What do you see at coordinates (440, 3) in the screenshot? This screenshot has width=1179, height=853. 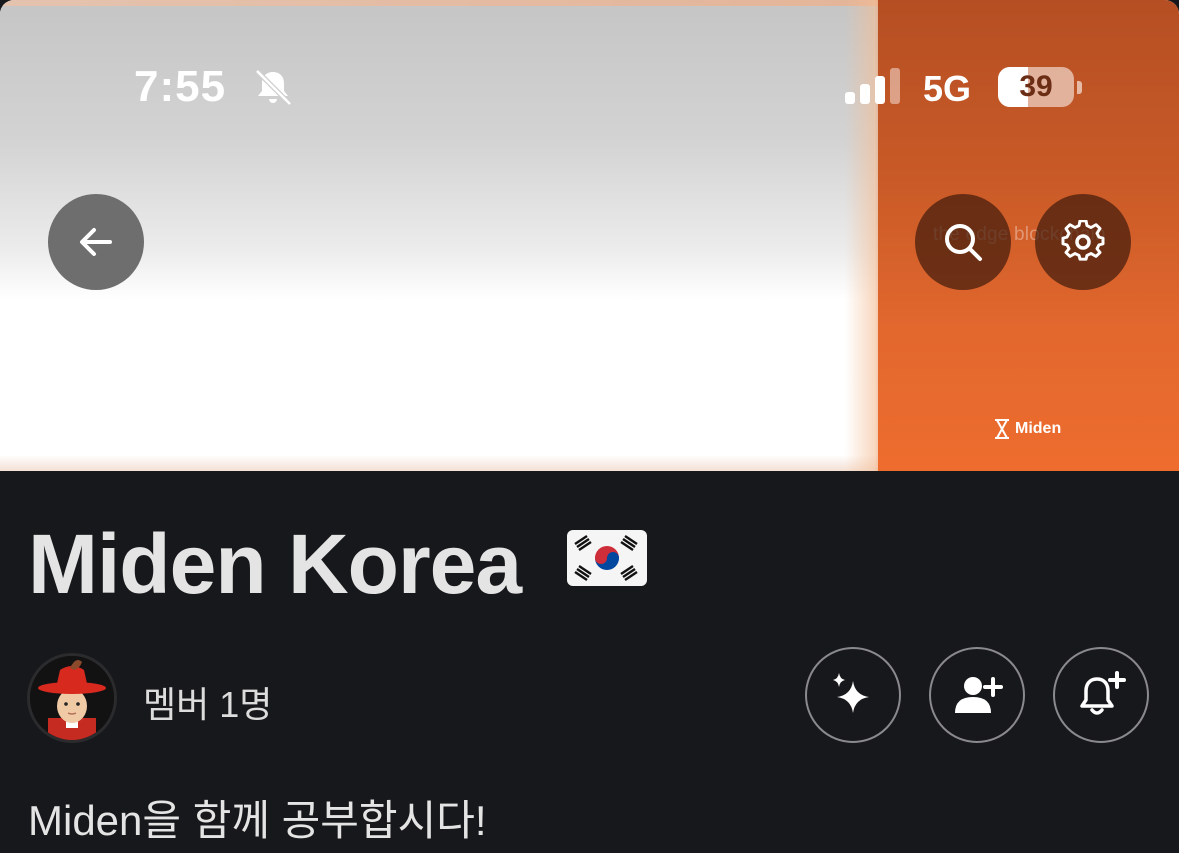 I see `banner-edge` at bounding box center [440, 3].